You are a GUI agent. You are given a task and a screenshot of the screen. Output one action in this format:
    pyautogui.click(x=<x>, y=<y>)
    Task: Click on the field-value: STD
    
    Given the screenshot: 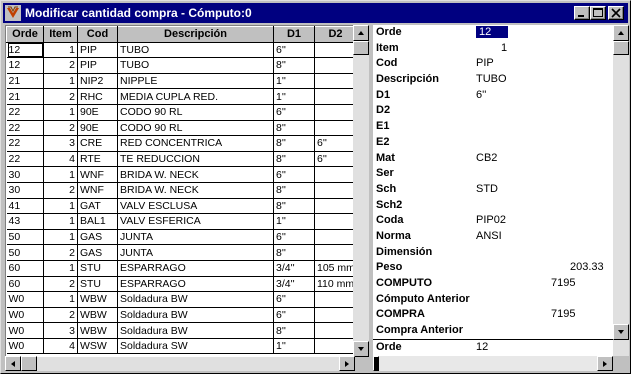 What is the action you would take?
    pyautogui.click(x=487, y=189)
    